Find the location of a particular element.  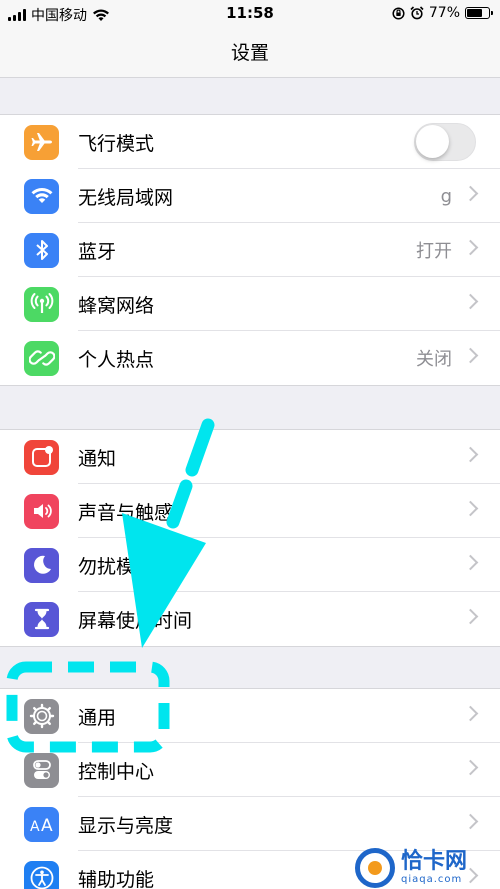

watermark-domain: qiaqa.com is located at coordinates (432, 879).